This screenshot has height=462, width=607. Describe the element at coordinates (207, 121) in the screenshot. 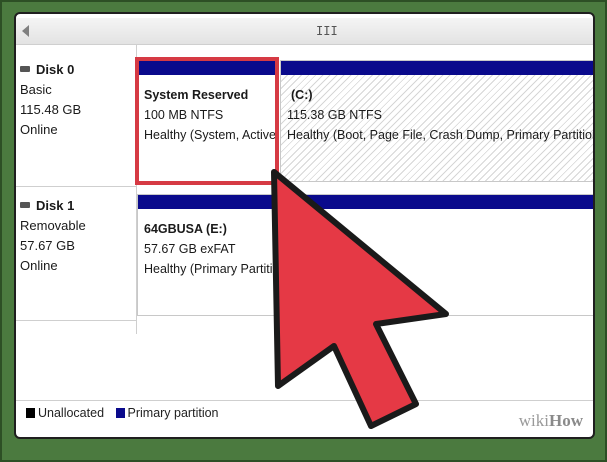

I see `highlight-box` at that location.